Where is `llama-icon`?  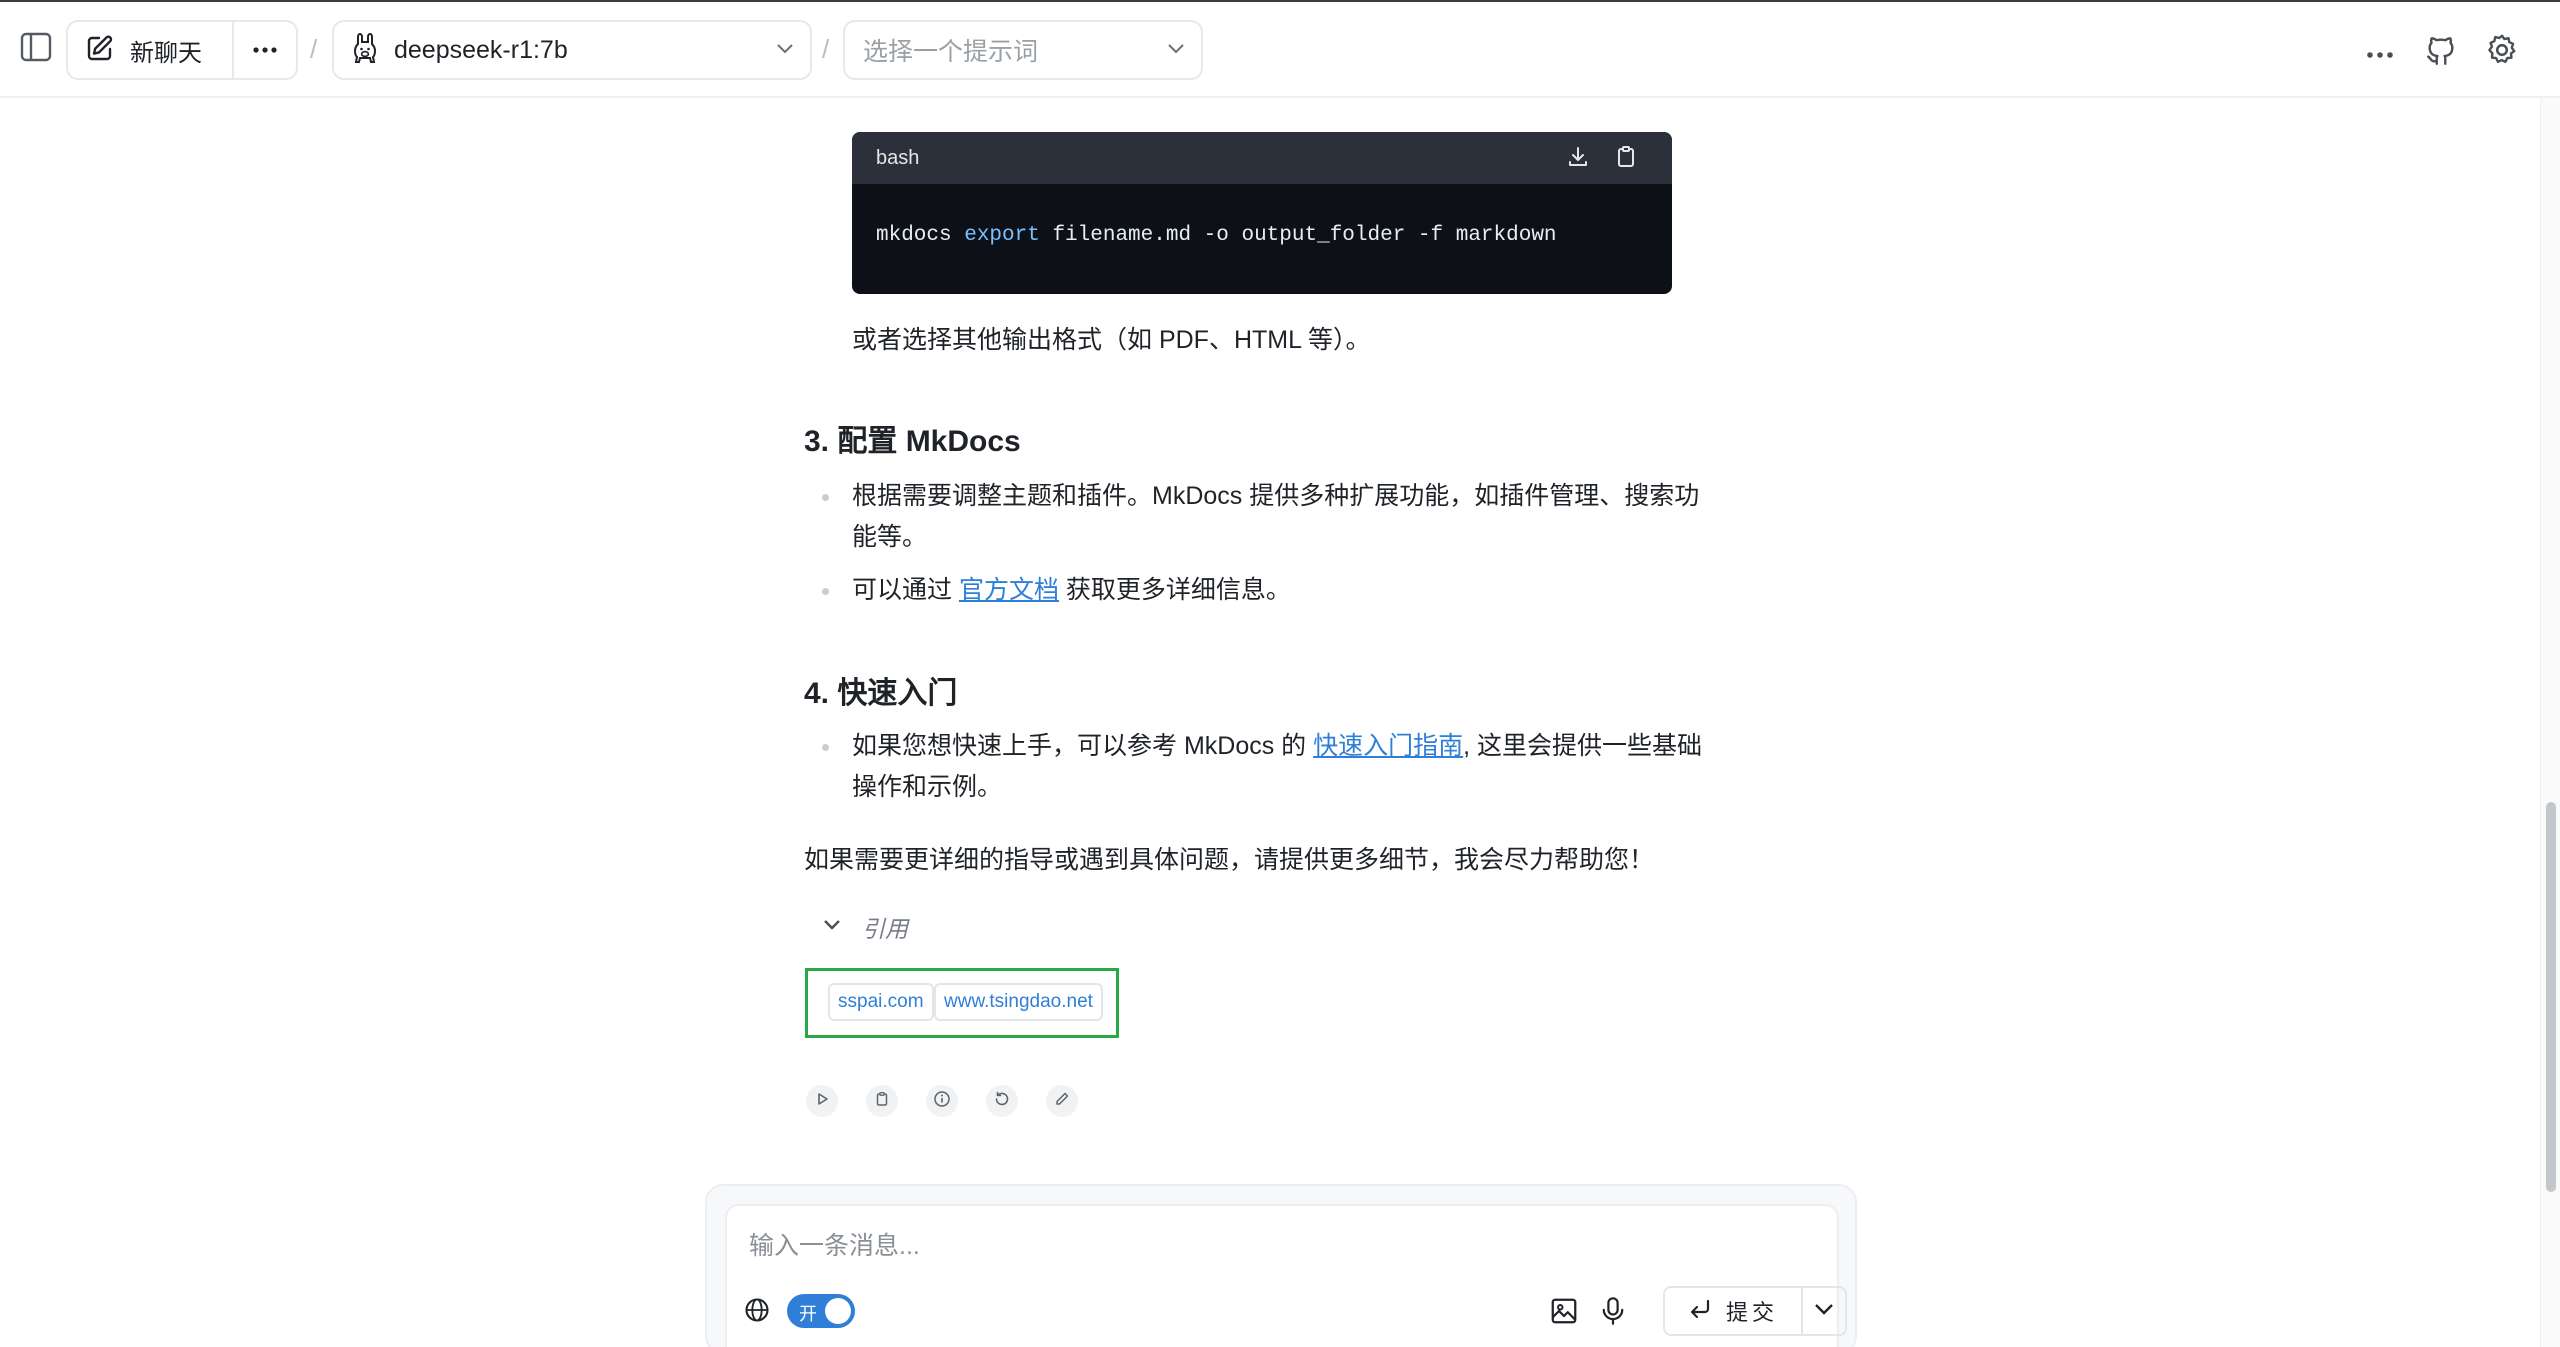
llama-icon is located at coordinates (365, 50).